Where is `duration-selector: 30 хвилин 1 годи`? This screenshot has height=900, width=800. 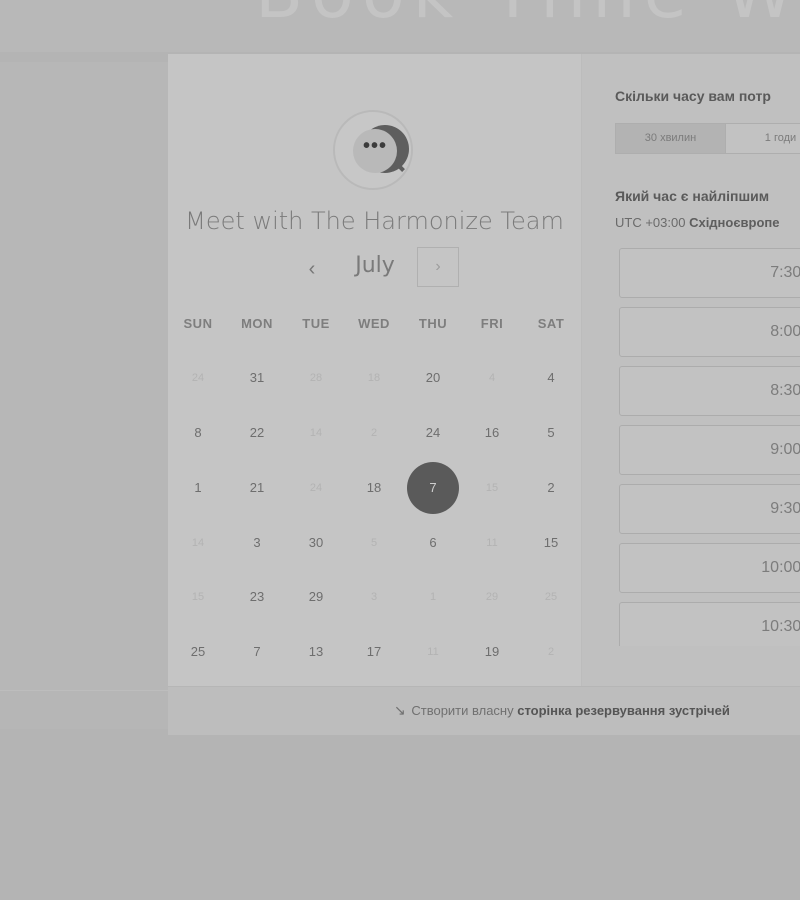 duration-selector: 30 хвилин 1 годи is located at coordinates (707, 138).